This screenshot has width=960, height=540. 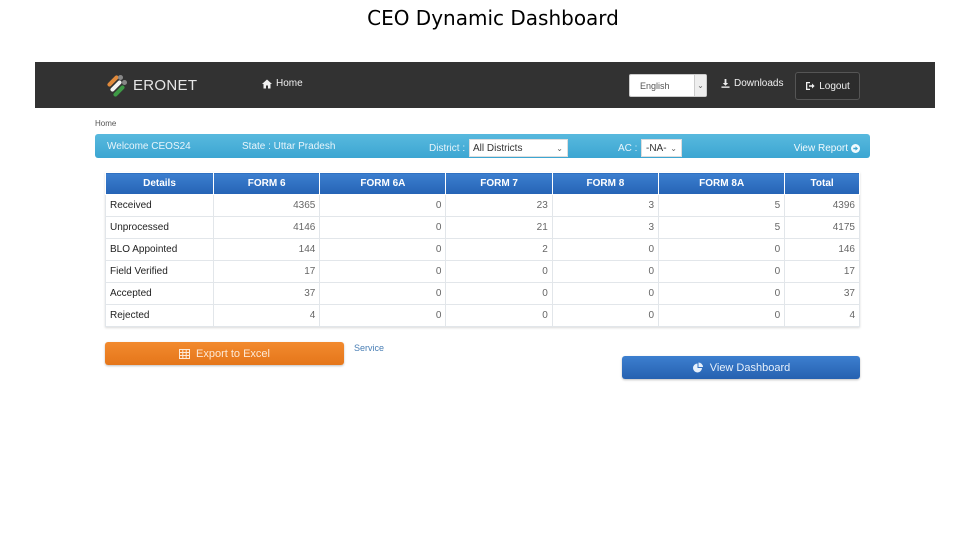 I want to click on row-label: Rejected, so click(x=159, y=315).